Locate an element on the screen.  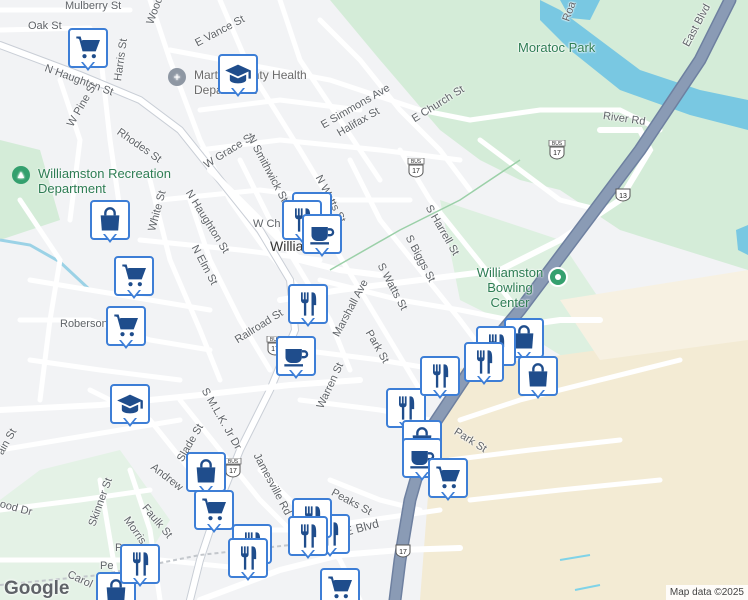
street-label: W Ch is located at coordinates (267, 224).